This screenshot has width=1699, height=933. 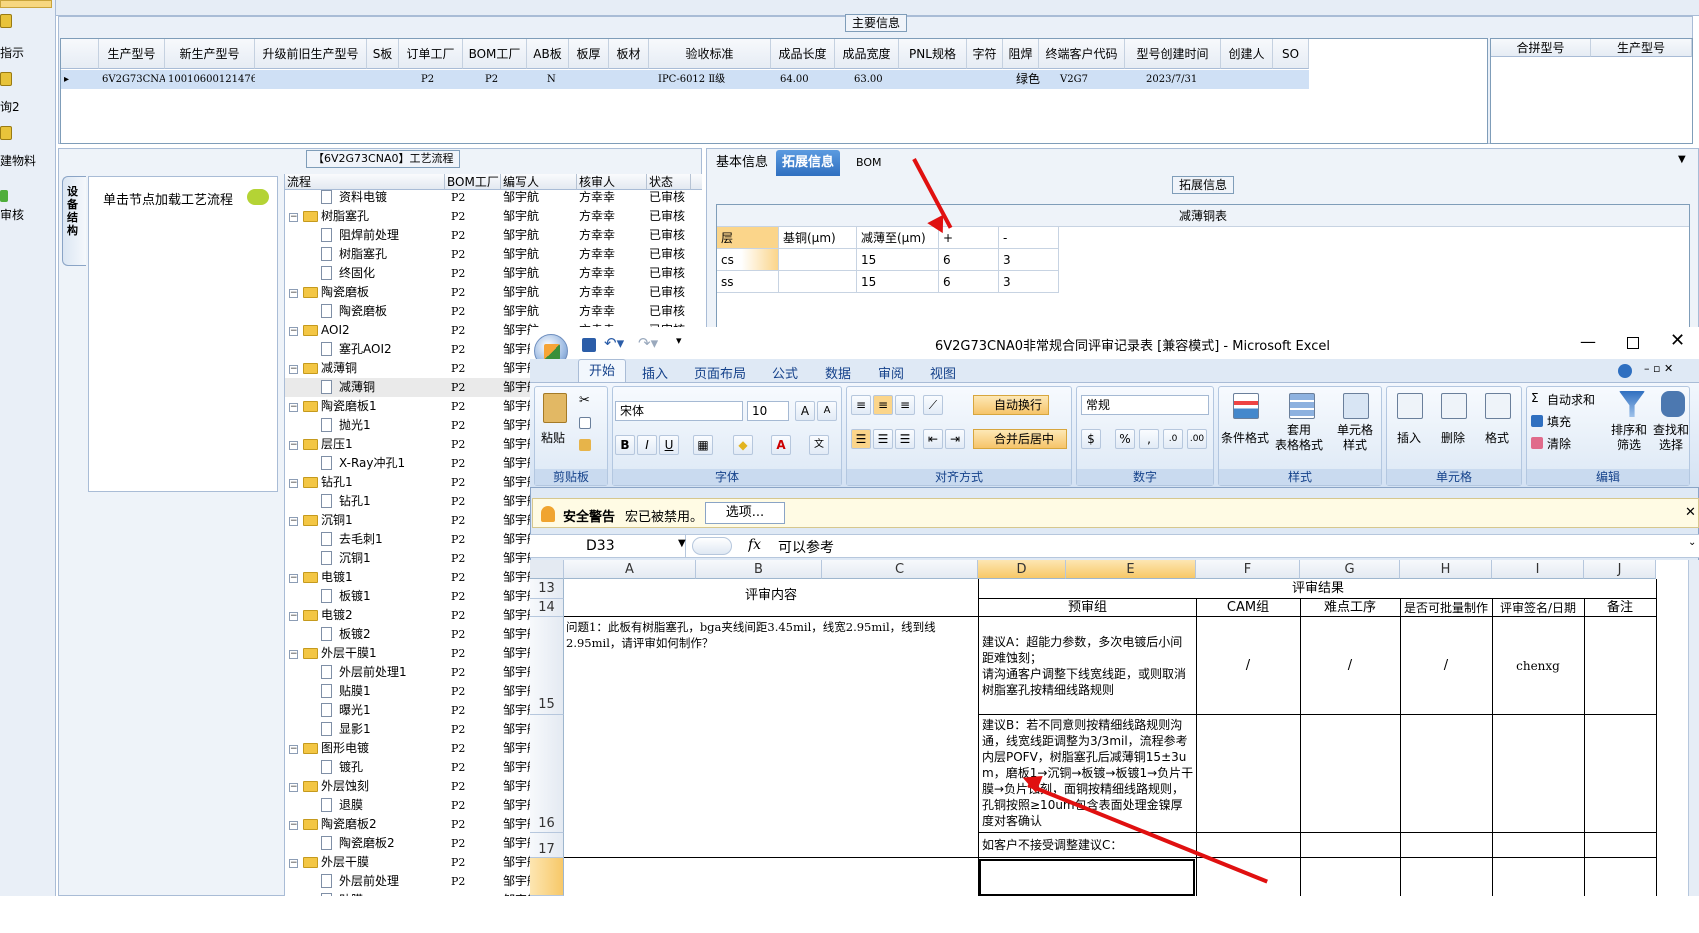 What do you see at coordinates (1693, 728) in the screenshot?
I see `vertical-scrollbar` at bounding box center [1693, 728].